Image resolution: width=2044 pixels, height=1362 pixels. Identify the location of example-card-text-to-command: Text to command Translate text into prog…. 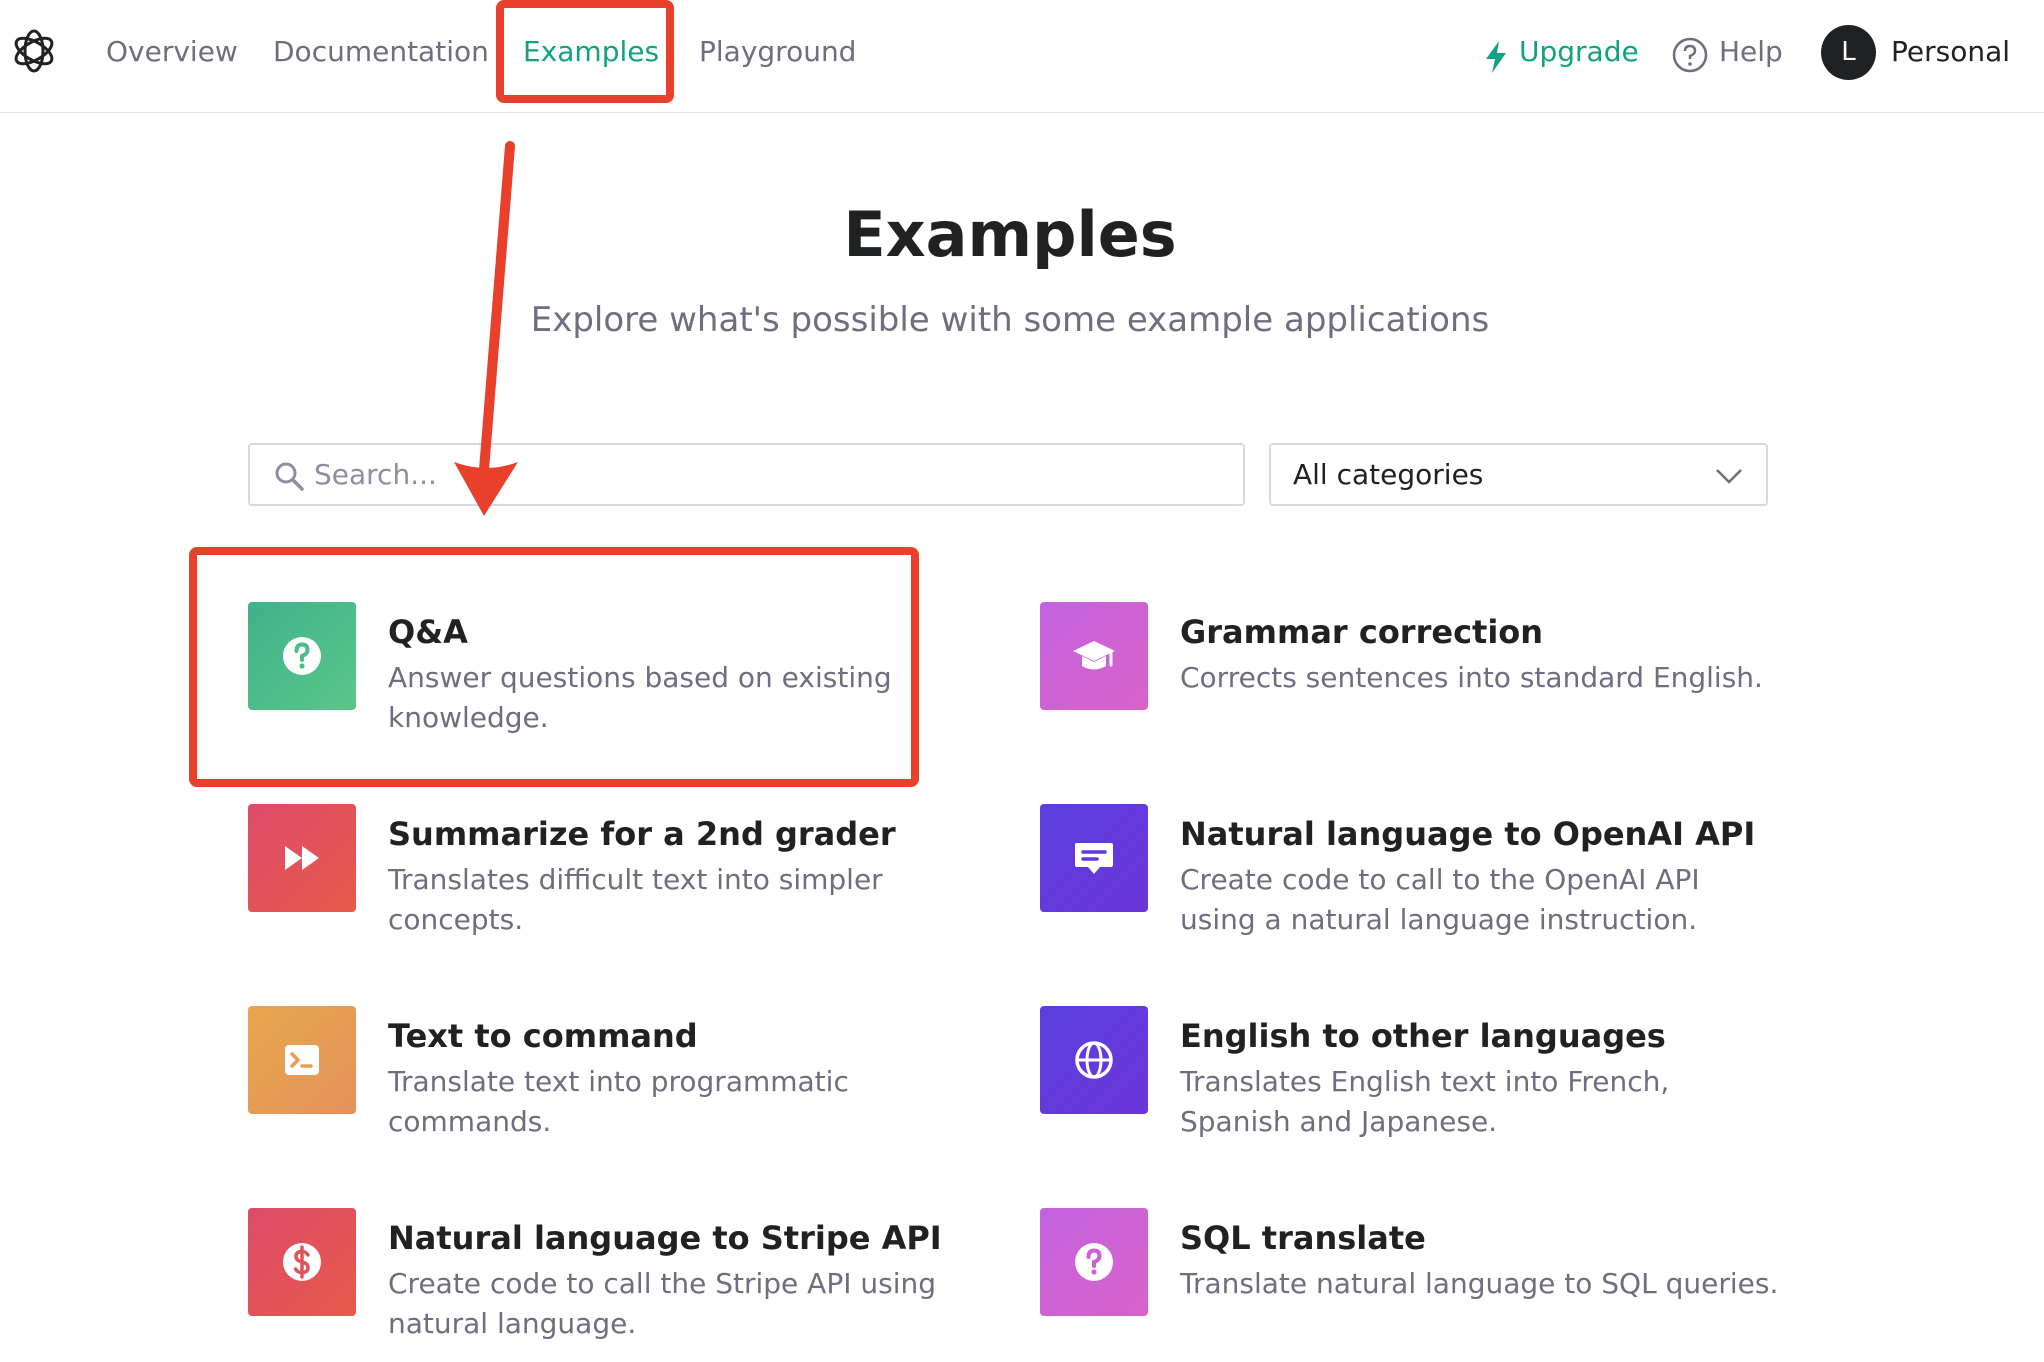
(628, 1091).